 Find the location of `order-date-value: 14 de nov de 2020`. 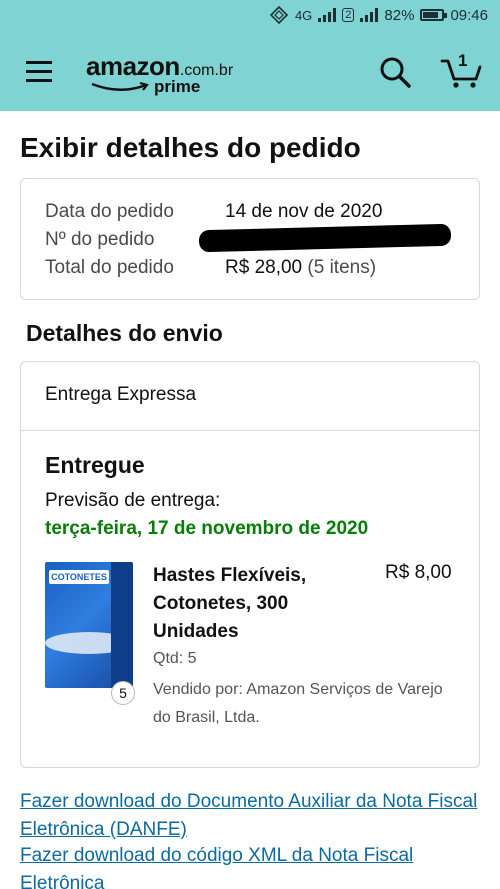

order-date-value: 14 de nov de 2020 is located at coordinates (304, 211).